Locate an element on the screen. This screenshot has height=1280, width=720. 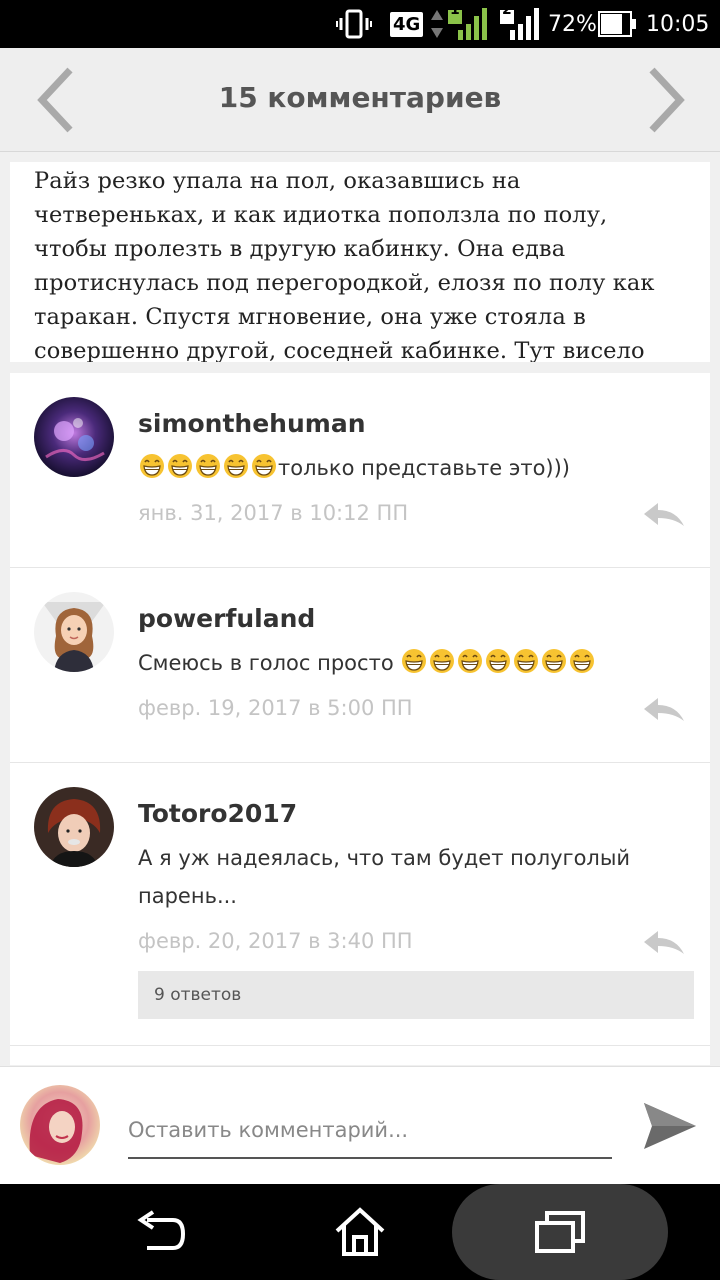
home-icon is located at coordinates (360, 1231).